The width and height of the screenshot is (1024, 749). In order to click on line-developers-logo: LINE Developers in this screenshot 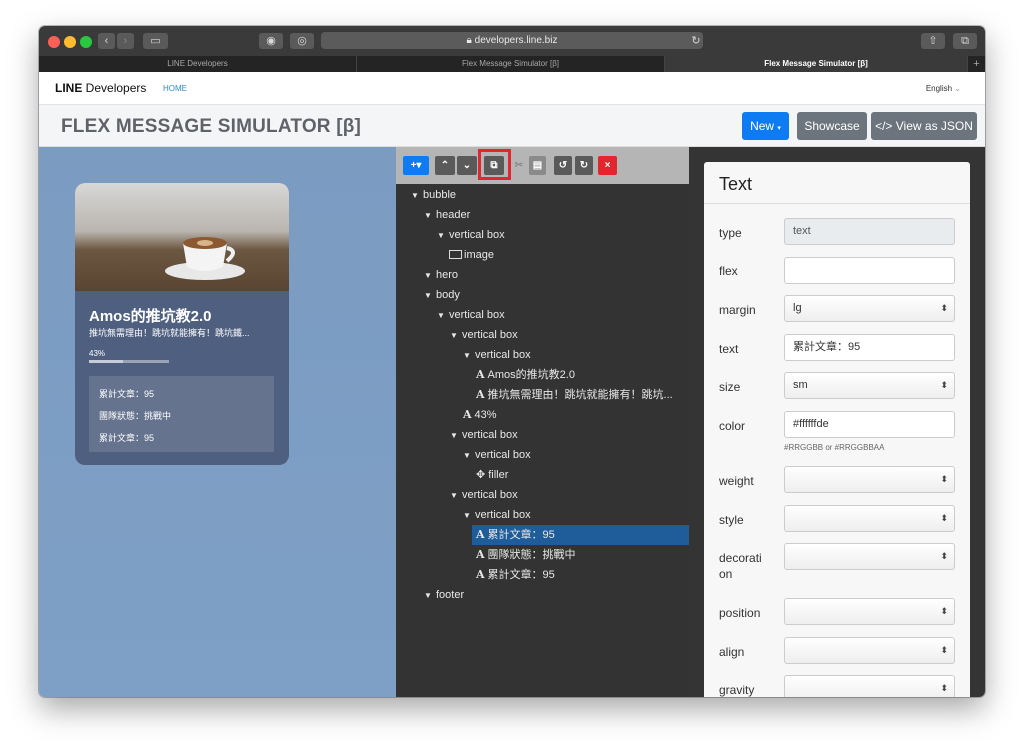, I will do `click(100, 88)`.